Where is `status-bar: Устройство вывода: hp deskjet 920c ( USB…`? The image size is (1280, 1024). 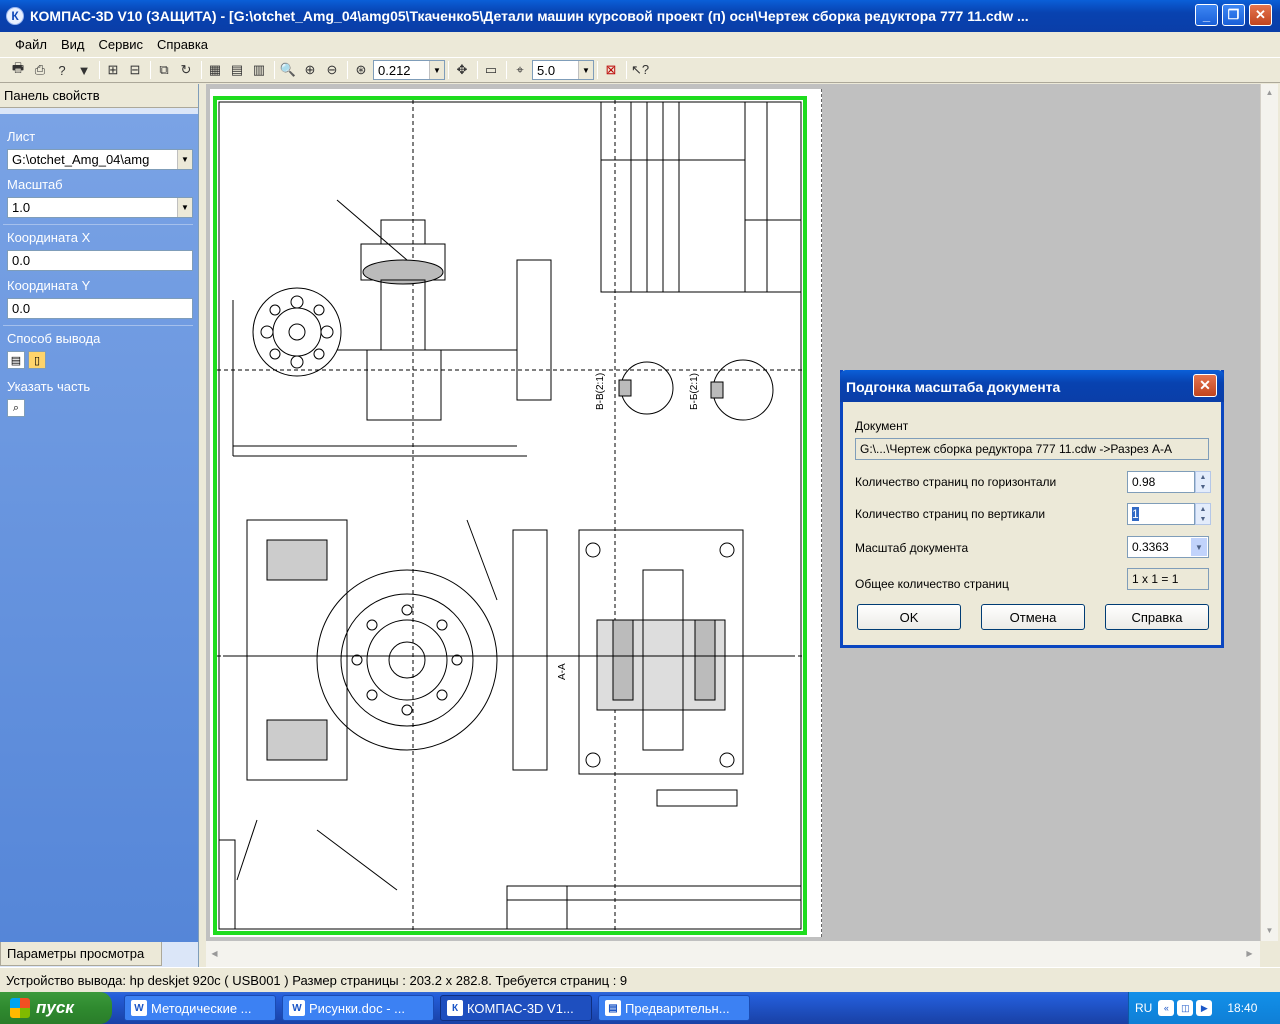 status-bar: Устройство вывода: hp deskjet 920c ( USB… is located at coordinates (640, 979).